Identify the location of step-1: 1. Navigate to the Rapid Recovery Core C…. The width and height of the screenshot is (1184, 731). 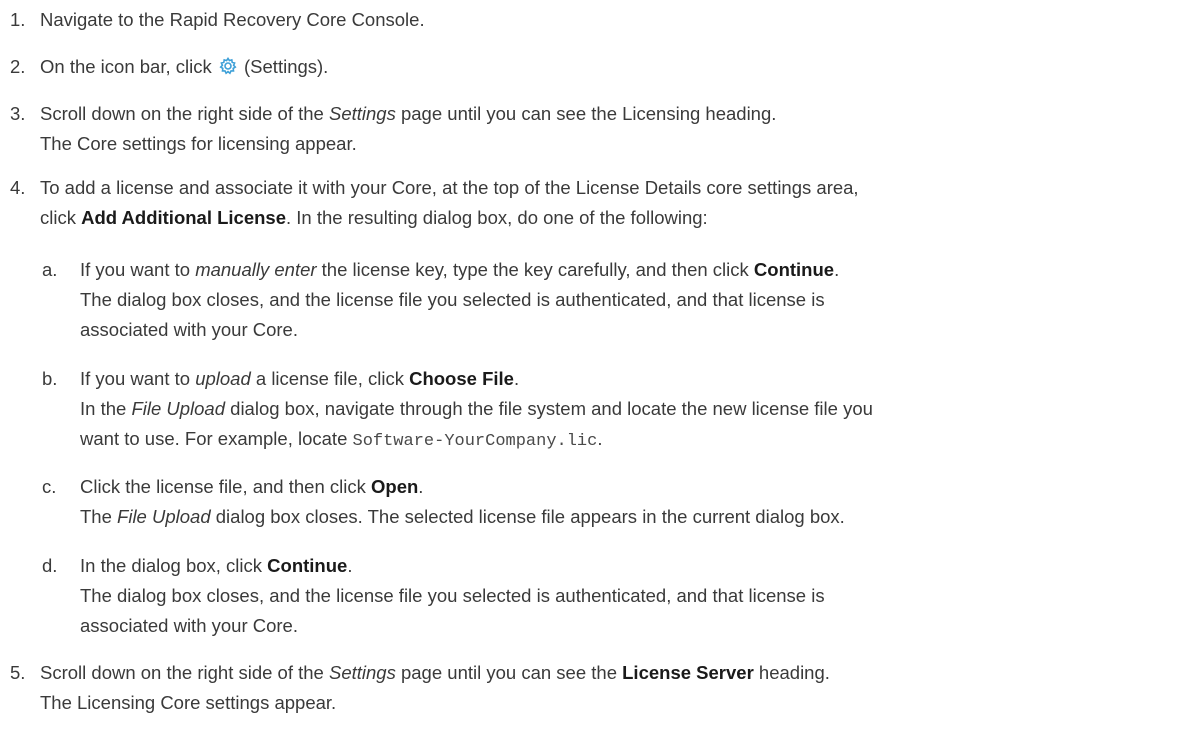
(590, 20).